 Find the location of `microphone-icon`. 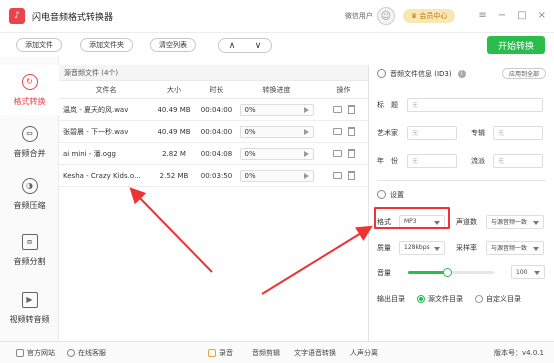

microphone-icon is located at coordinates (212, 353).